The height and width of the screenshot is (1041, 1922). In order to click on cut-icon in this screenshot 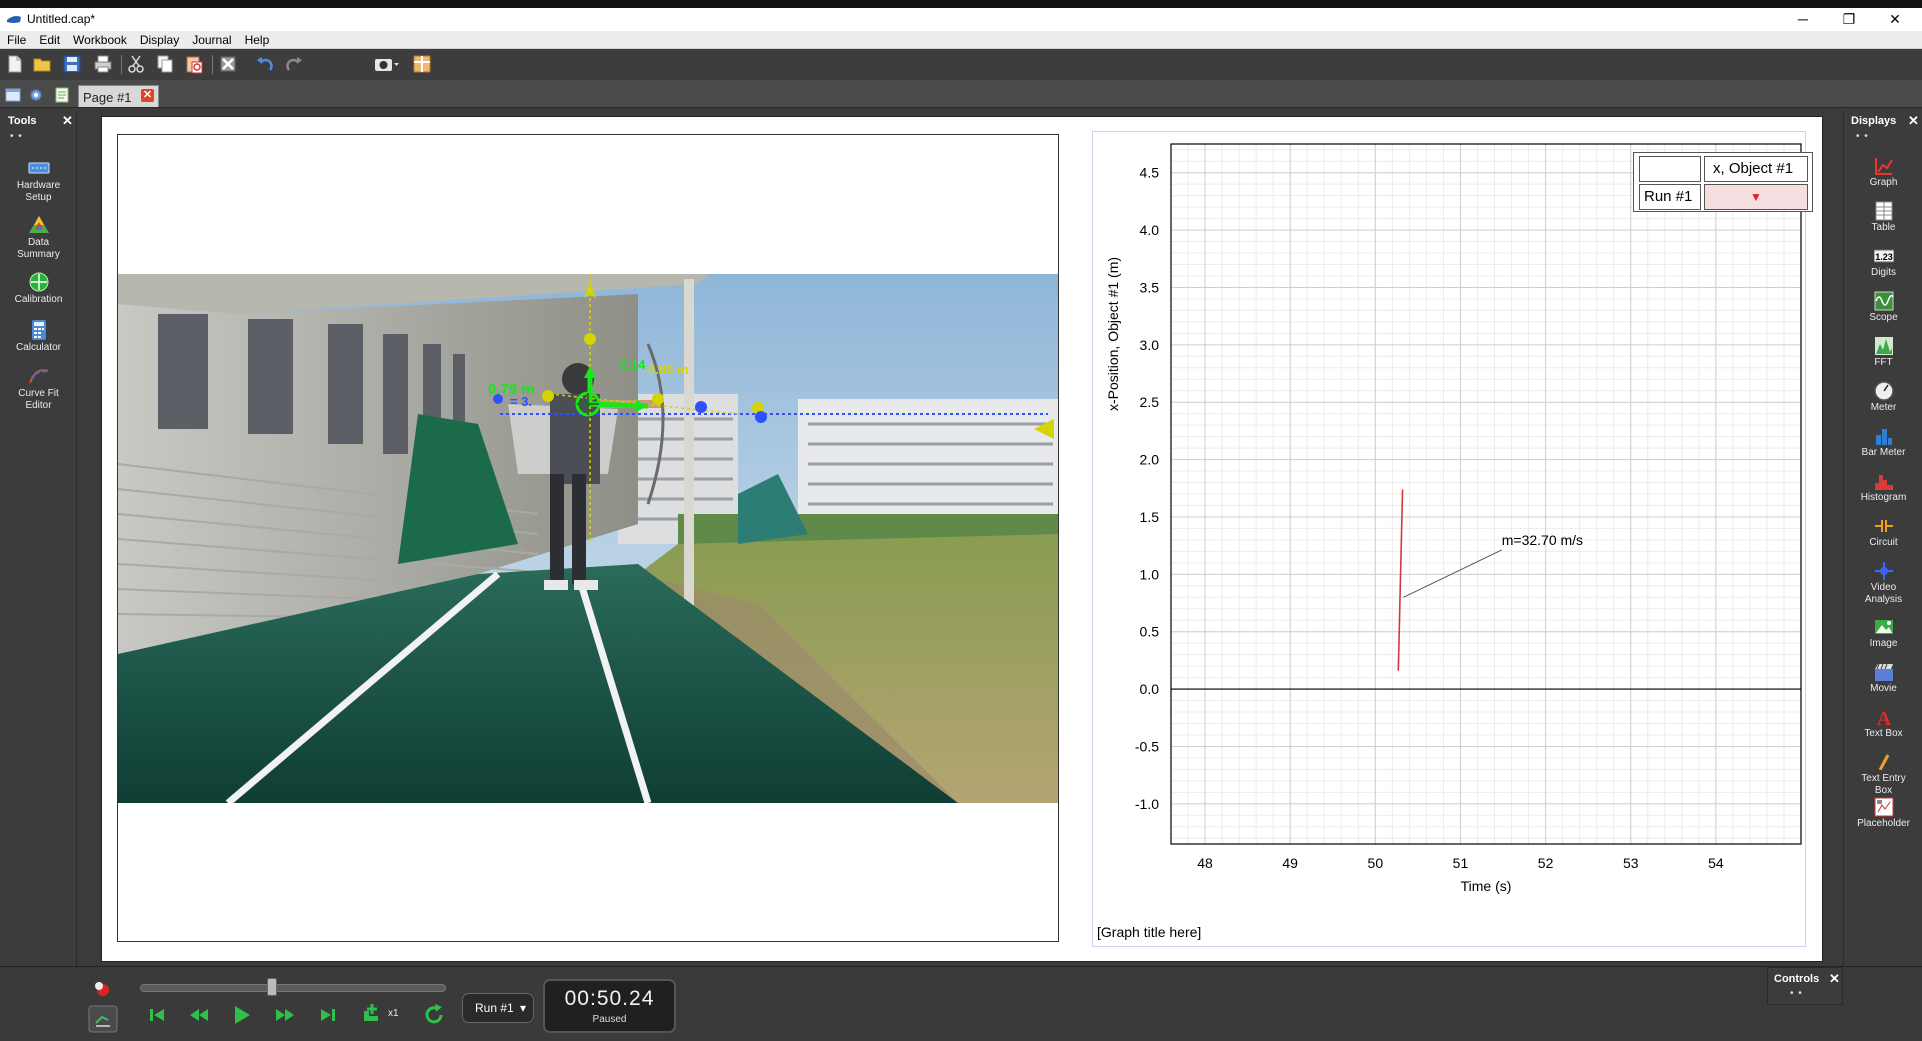, I will do `click(136, 64)`.